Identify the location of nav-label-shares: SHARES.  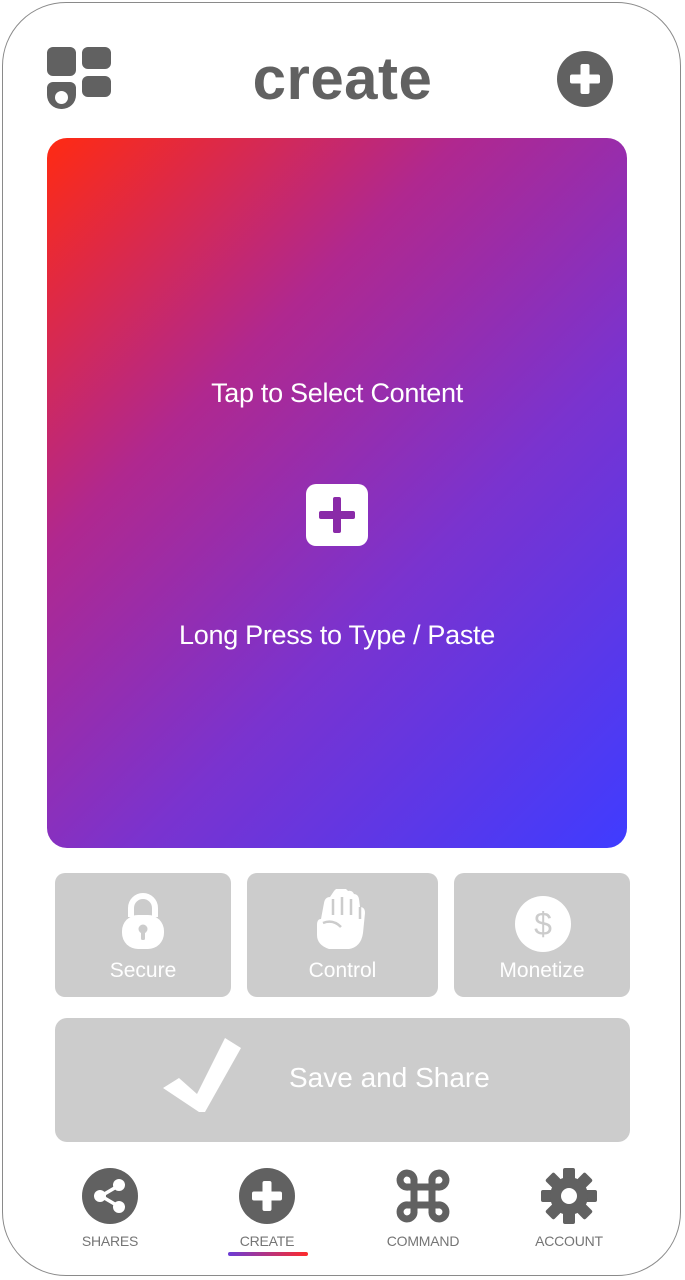
(110, 1241).